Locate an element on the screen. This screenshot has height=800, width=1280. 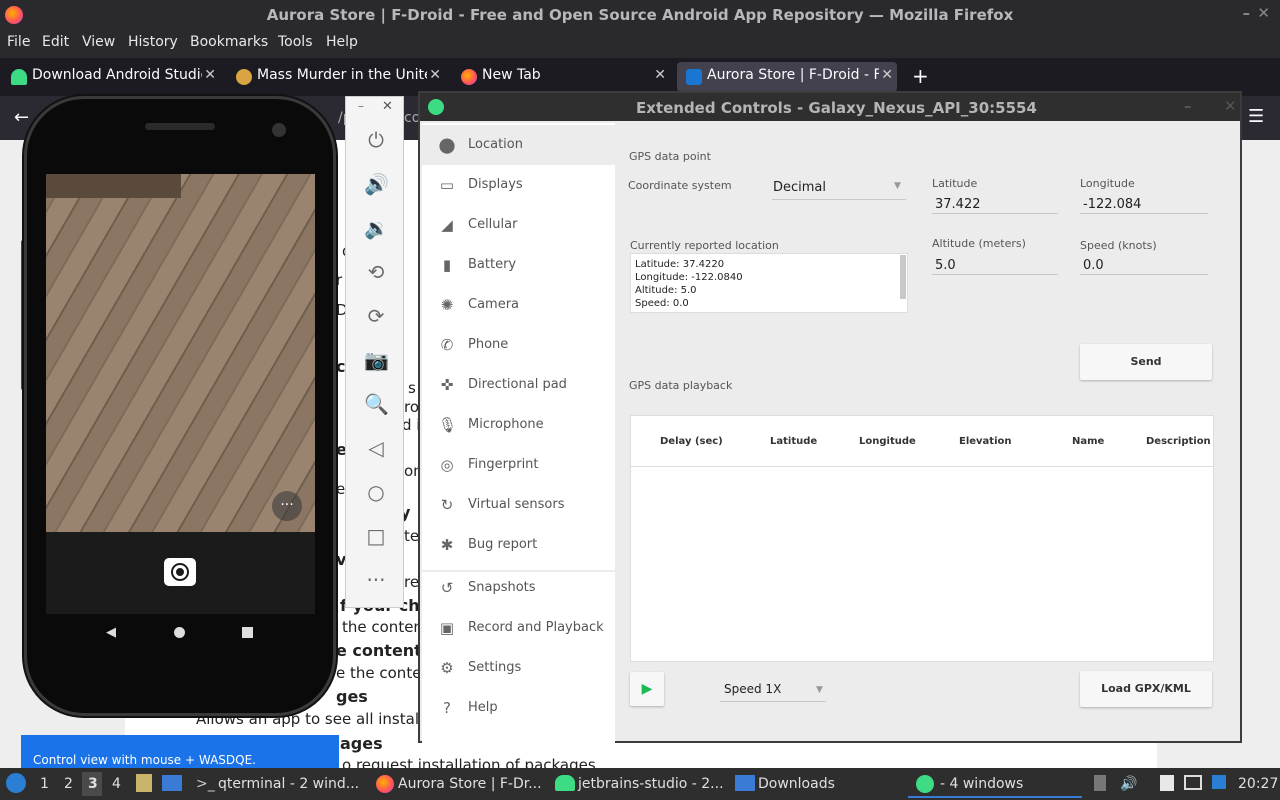
altitude-input: 5.0 is located at coordinates (945, 265).